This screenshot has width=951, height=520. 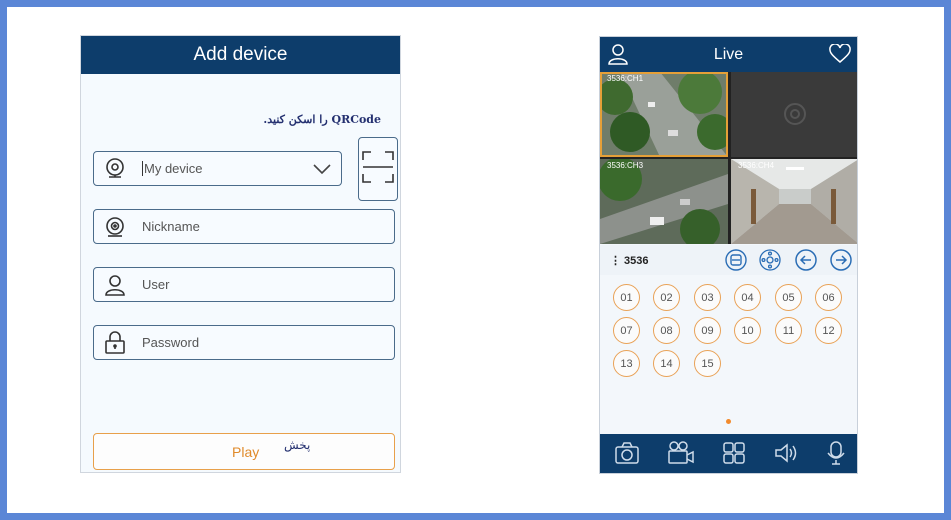 What do you see at coordinates (171, 342) in the screenshot?
I see `password-placeholder: Password` at bounding box center [171, 342].